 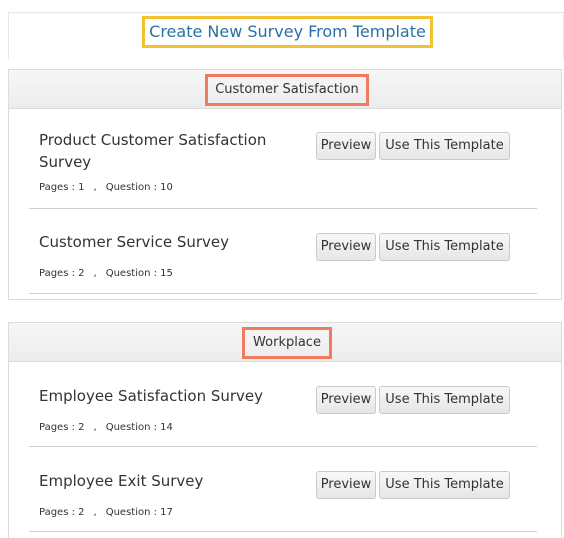 What do you see at coordinates (139, 427) in the screenshot?
I see `question-count: Question : 14` at bounding box center [139, 427].